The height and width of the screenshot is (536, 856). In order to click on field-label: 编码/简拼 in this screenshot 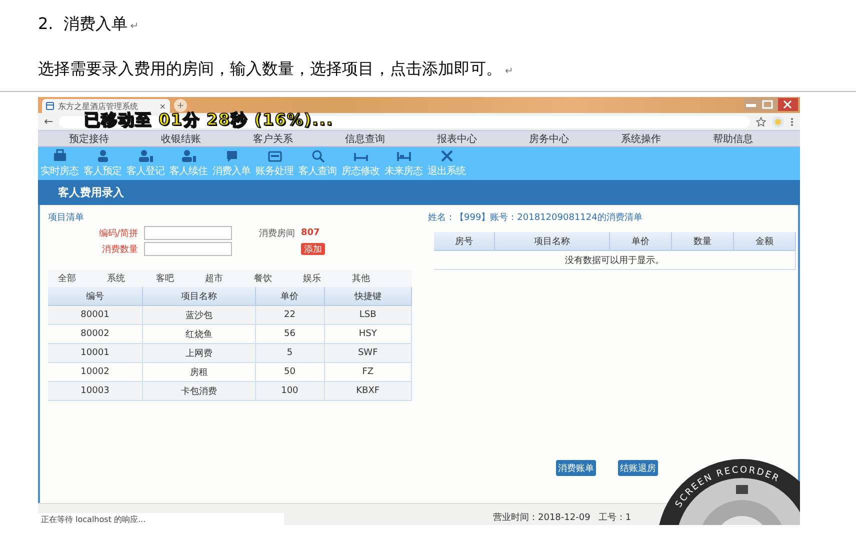, I will do `click(118, 234)`.